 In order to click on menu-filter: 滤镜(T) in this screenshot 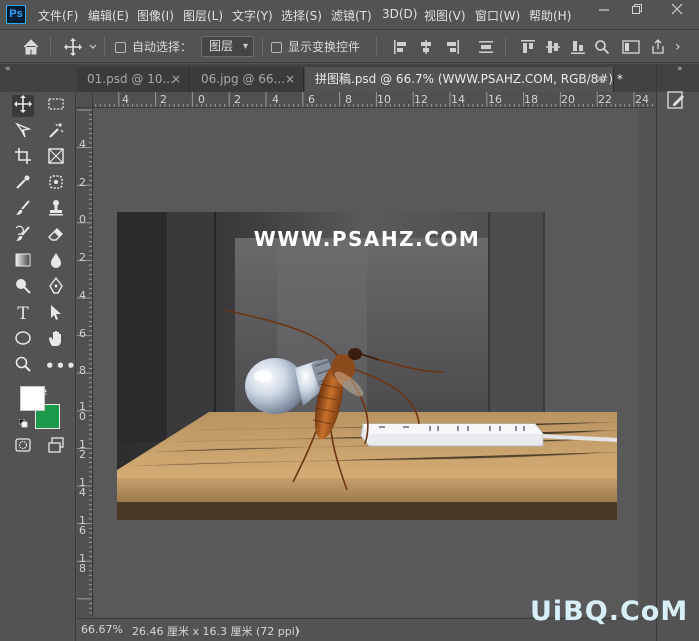, I will do `click(351, 15)`.